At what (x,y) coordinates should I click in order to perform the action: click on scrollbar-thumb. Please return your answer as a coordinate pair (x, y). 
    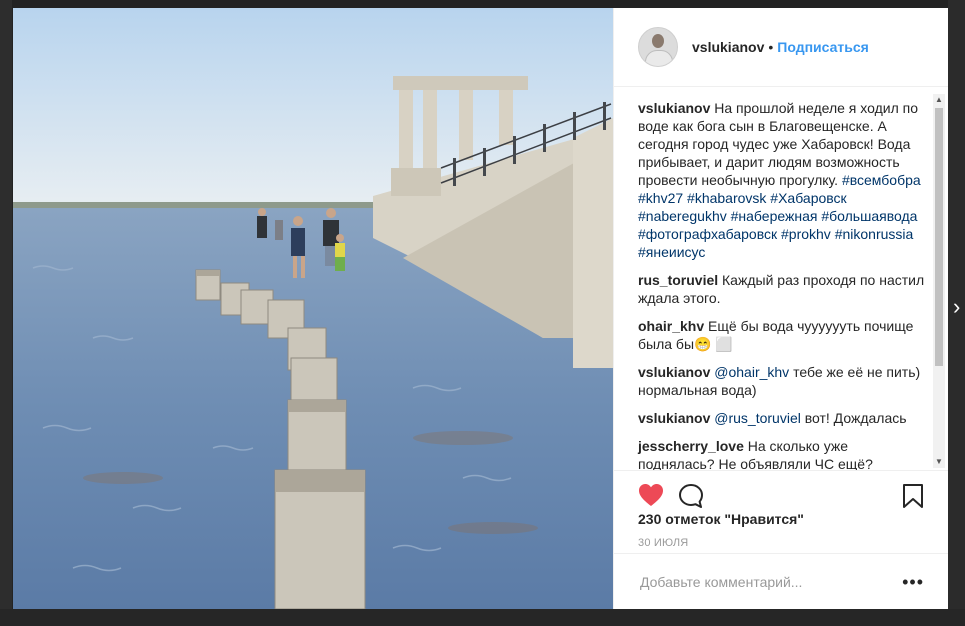
    Looking at the image, I should click on (939, 237).